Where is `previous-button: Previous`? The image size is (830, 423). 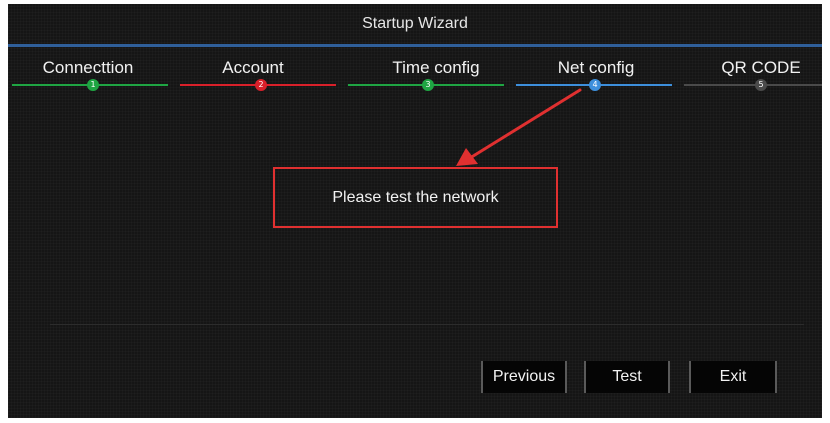 previous-button: Previous is located at coordinates (524, 377).